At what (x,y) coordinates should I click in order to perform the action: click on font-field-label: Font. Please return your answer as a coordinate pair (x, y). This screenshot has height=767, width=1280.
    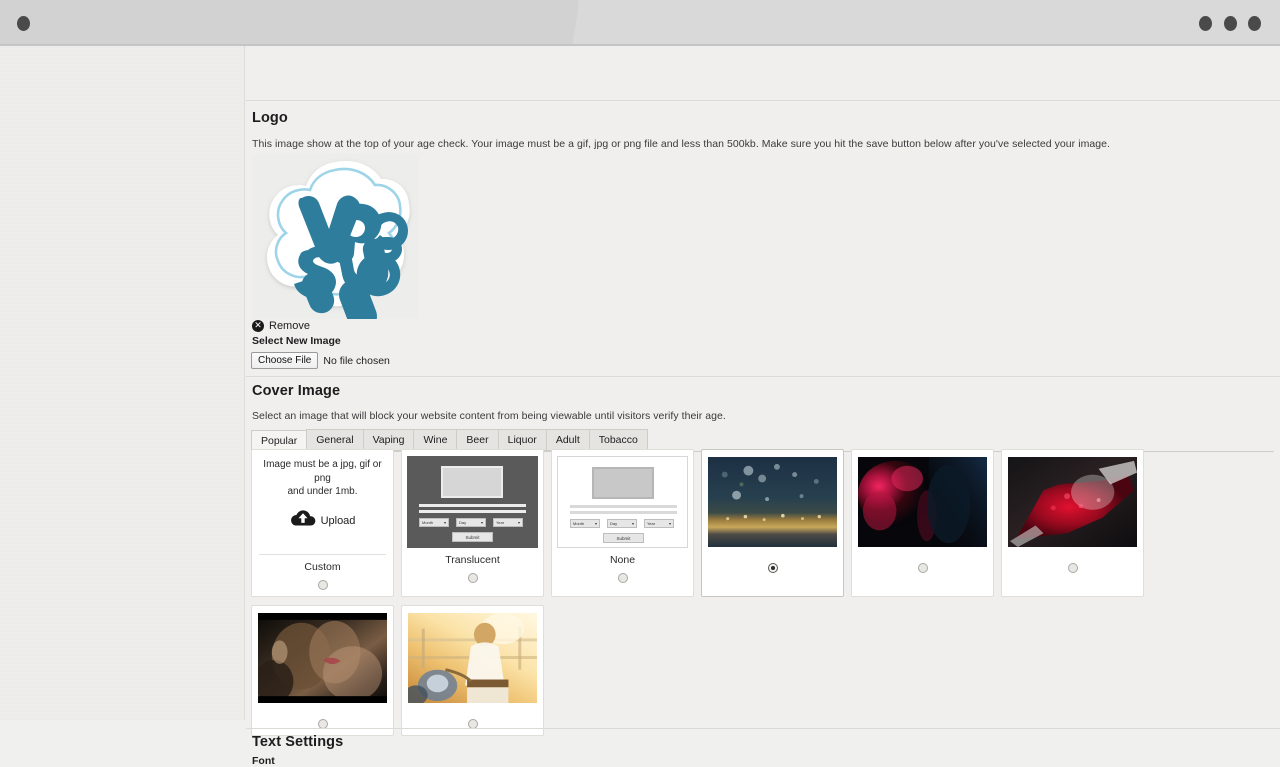
    Looking at the image, I should click on (263, 761).